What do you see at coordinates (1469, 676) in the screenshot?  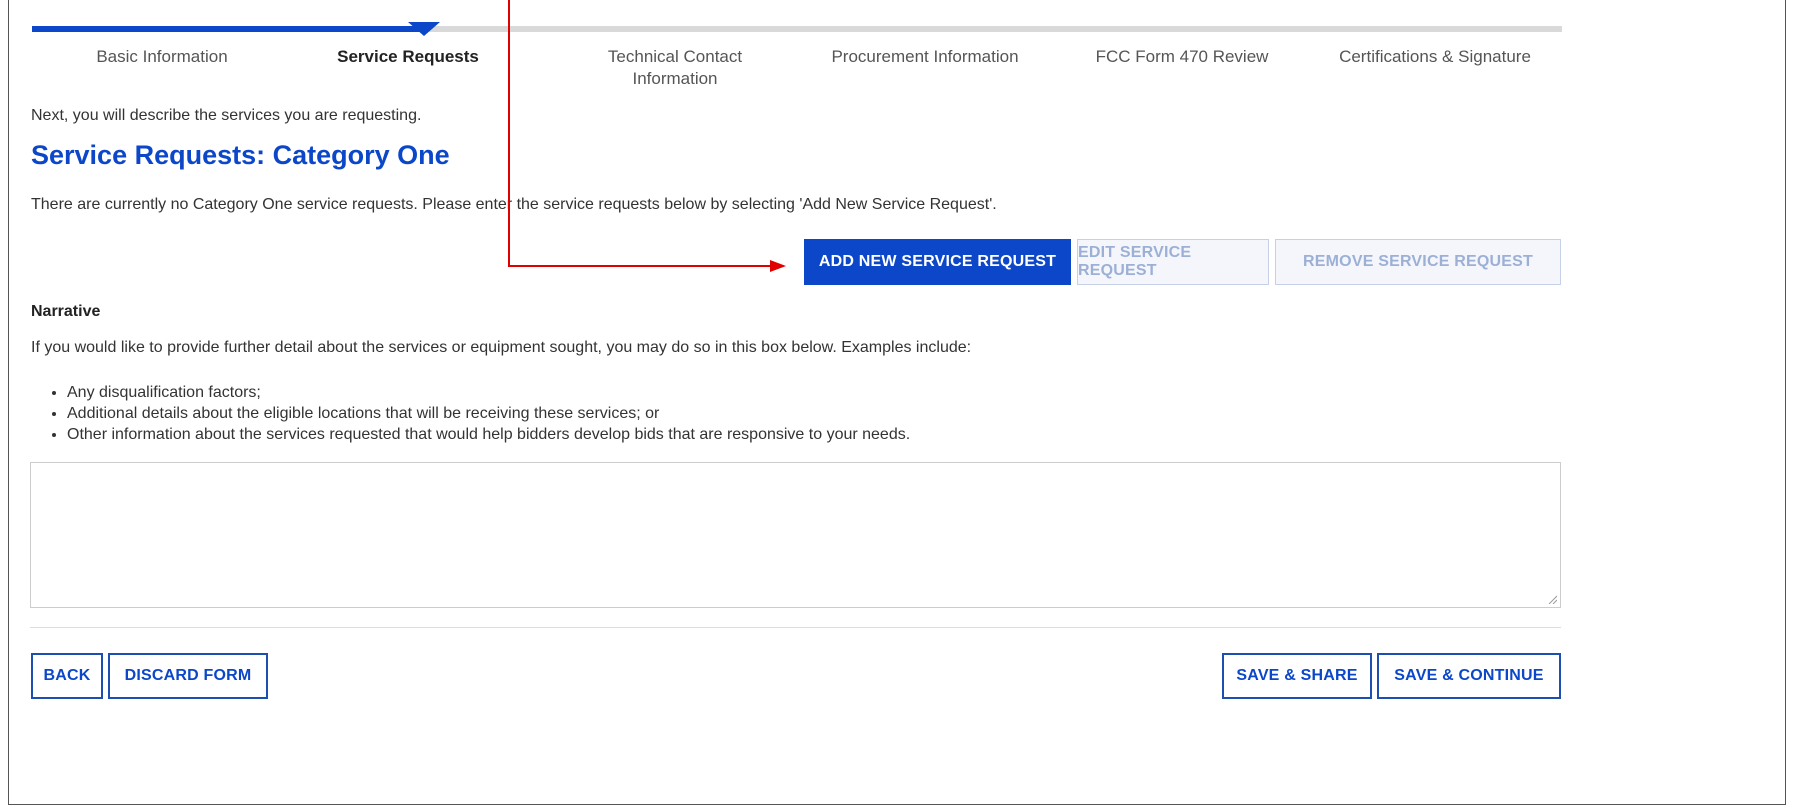 I see `save-continue-button: SAVE & CONTINUE` at bounding box center [1469, 676].